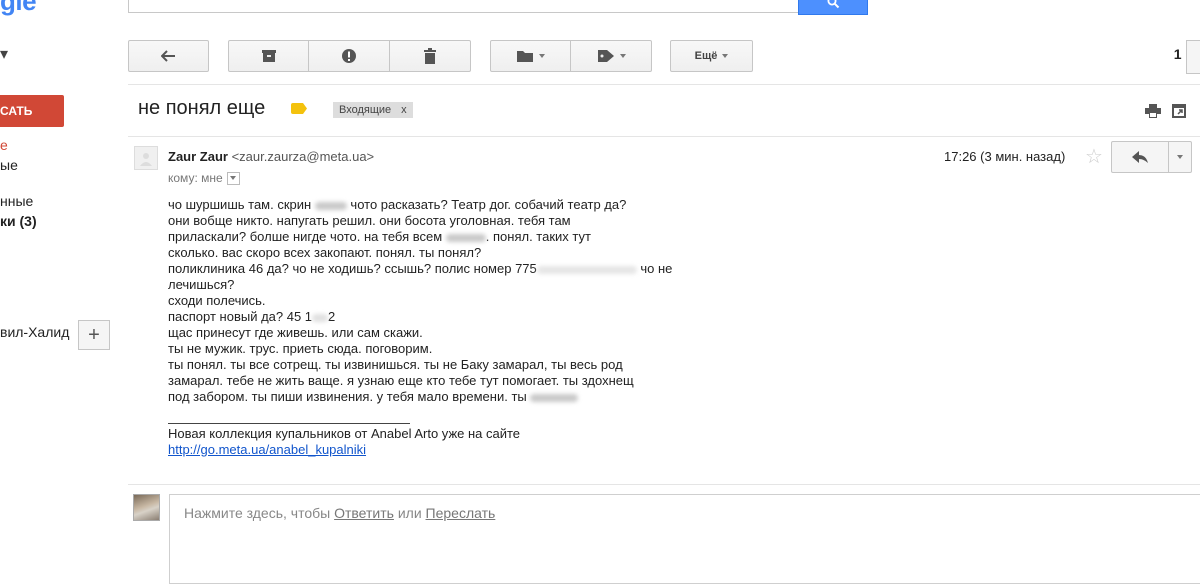  I want to click on person-icon, so click(146, 159).